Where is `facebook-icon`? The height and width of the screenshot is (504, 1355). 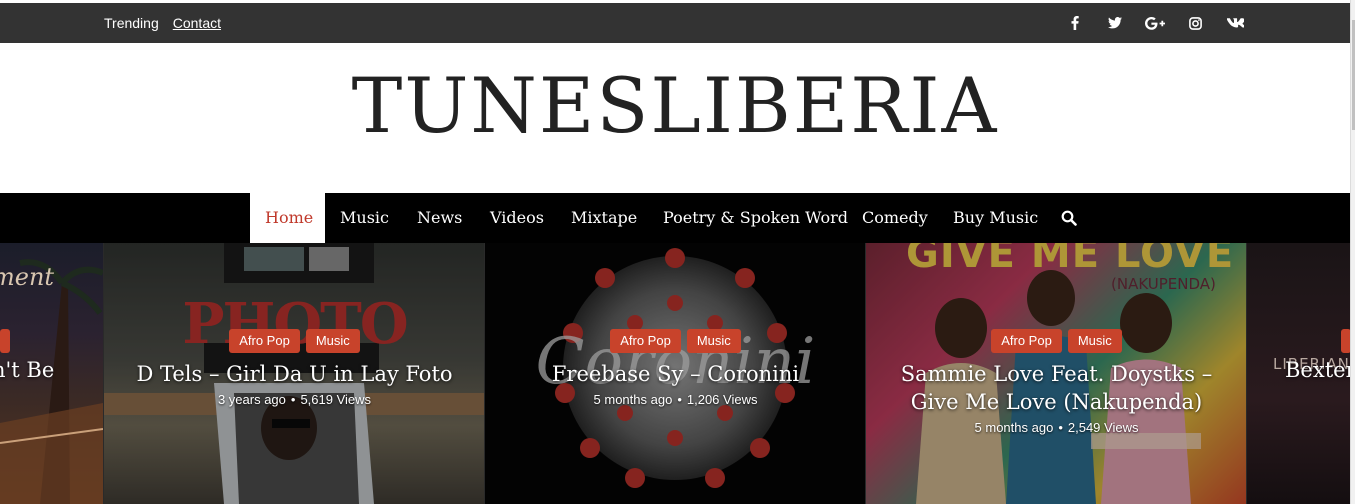 facebook-icon is located at coordinates (1075, 23).